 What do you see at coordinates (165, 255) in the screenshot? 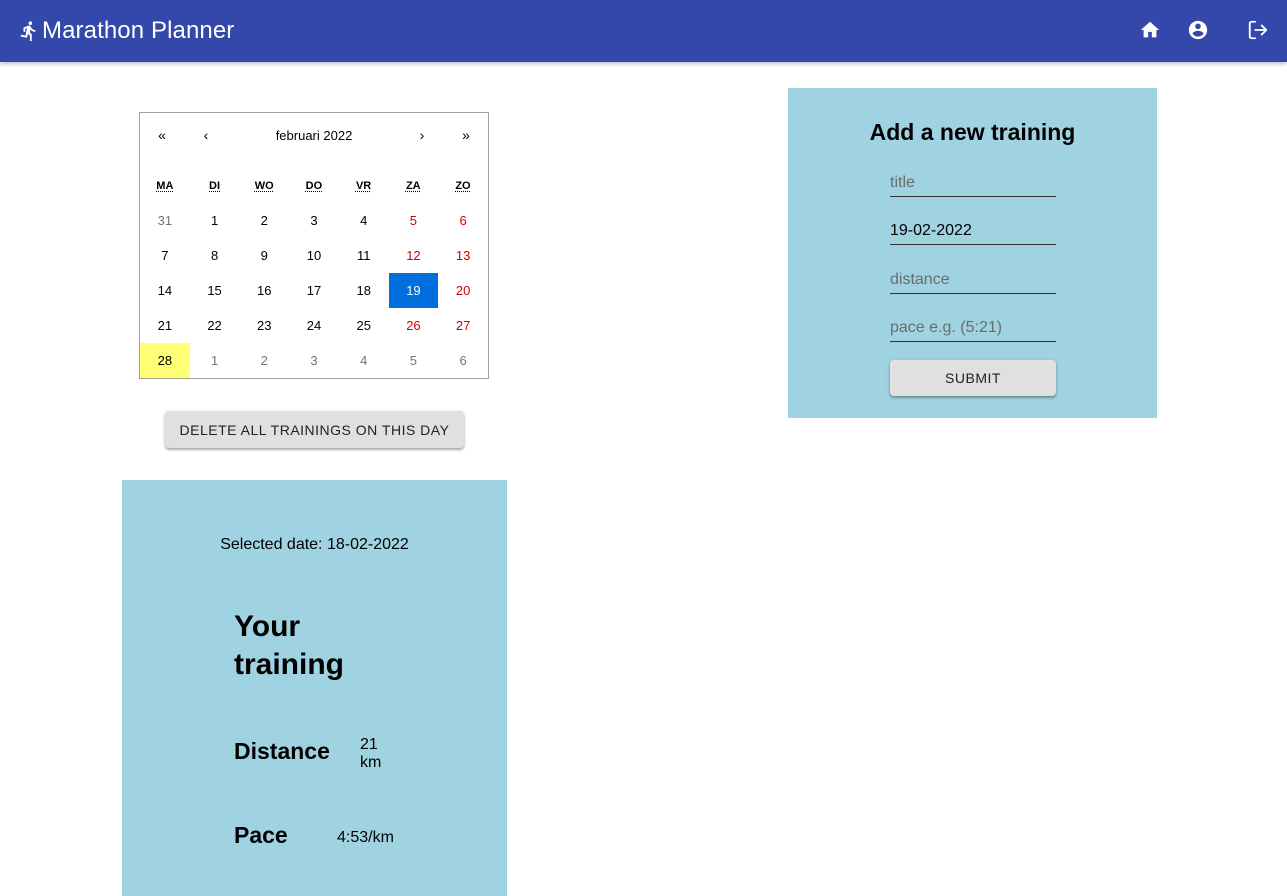
I see `calendar-day: 7` at bounding box center [165, 255].